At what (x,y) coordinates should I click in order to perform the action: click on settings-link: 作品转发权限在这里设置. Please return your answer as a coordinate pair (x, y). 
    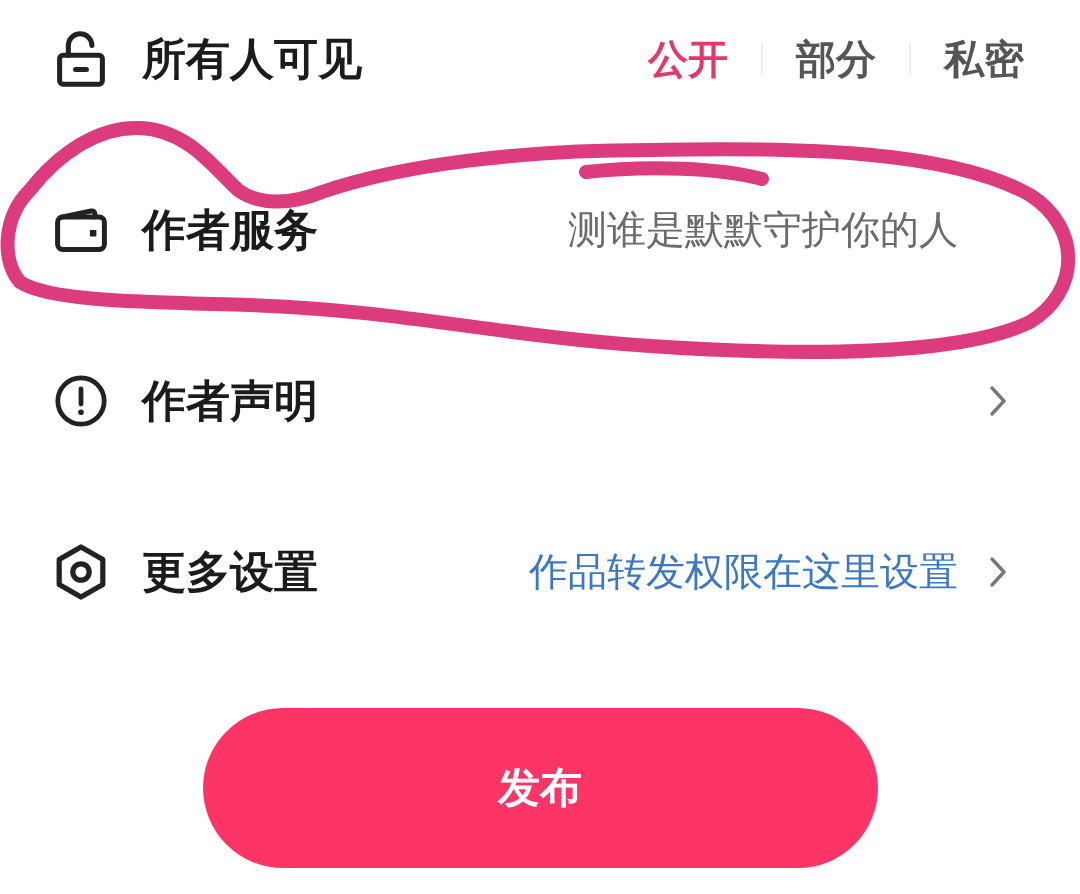
    Looking at the image, I should click on (743, 572).